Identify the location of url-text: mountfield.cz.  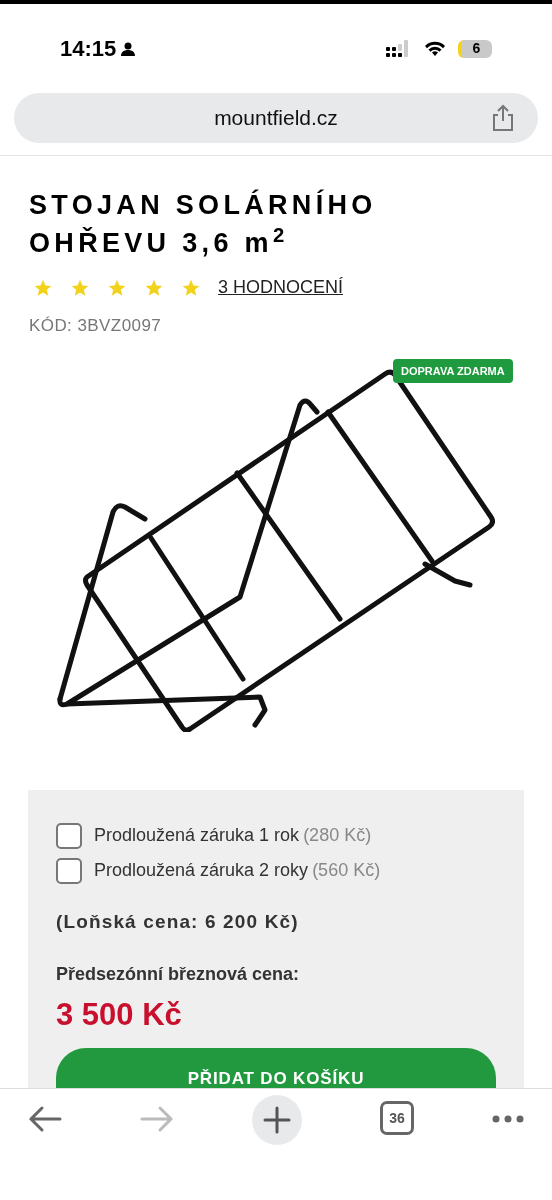
(276, 118).